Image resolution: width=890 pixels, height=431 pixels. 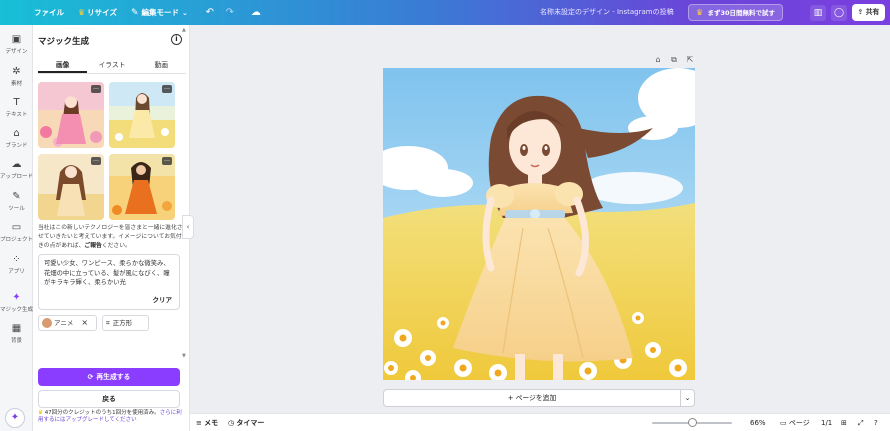 I want to click on panel-tabs: 画像 イラスト 動画, so click(x=112, y=66).